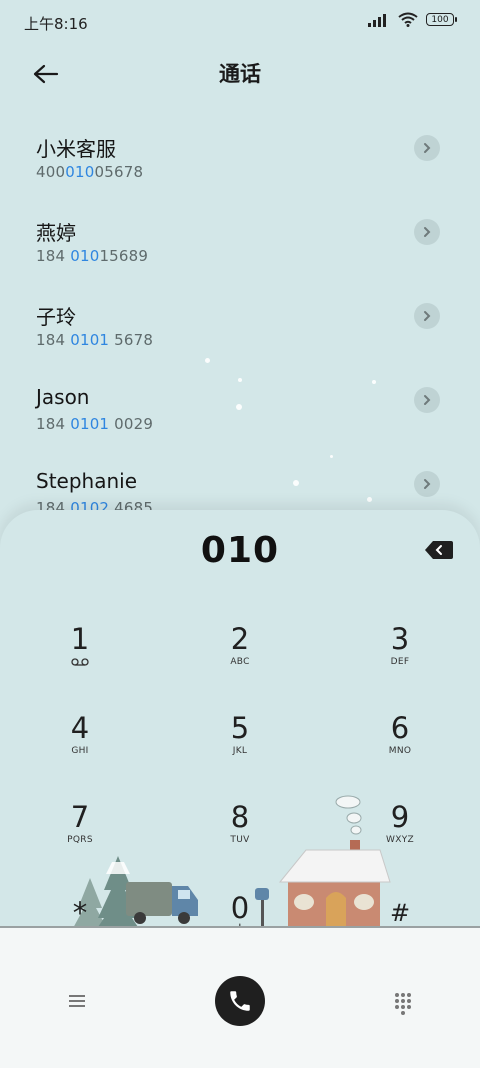 This screenshot has height=1068, width=480. I want to click on key-3: 3 DEF, so click(400, 662).